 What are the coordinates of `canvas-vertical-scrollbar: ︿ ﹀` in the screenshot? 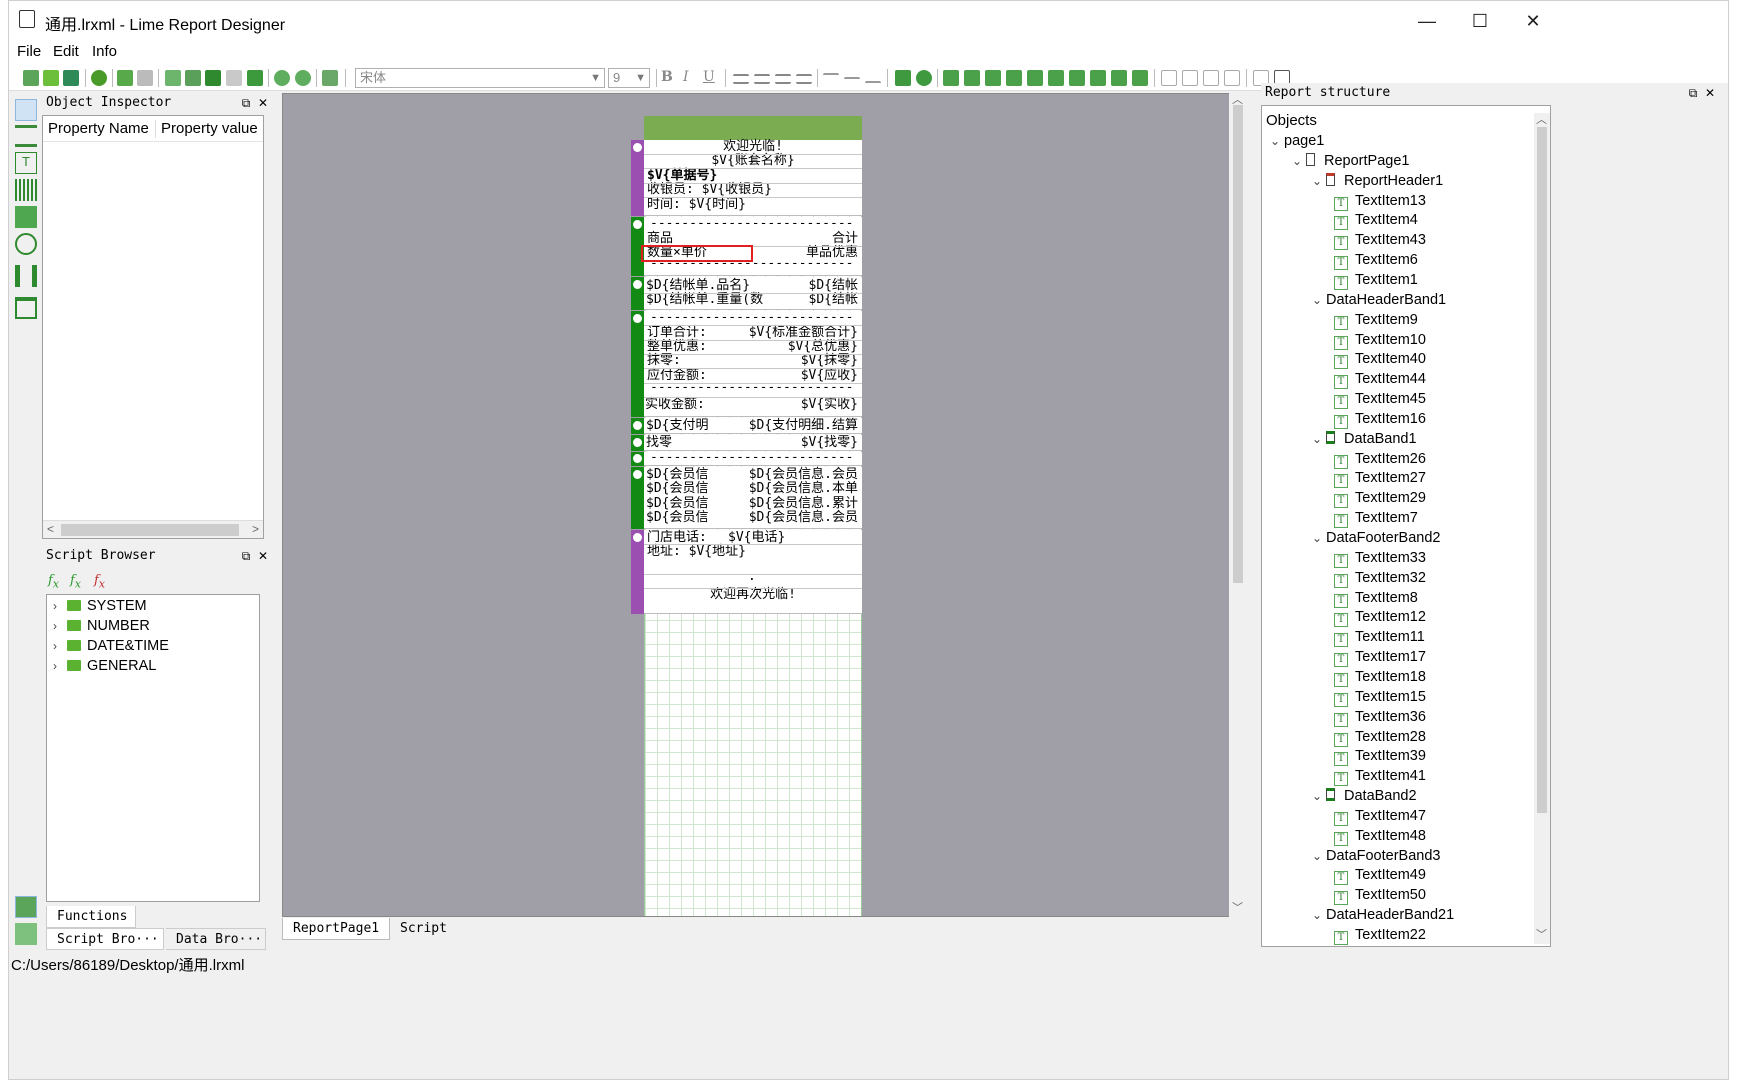 It's located at (1238, 505).